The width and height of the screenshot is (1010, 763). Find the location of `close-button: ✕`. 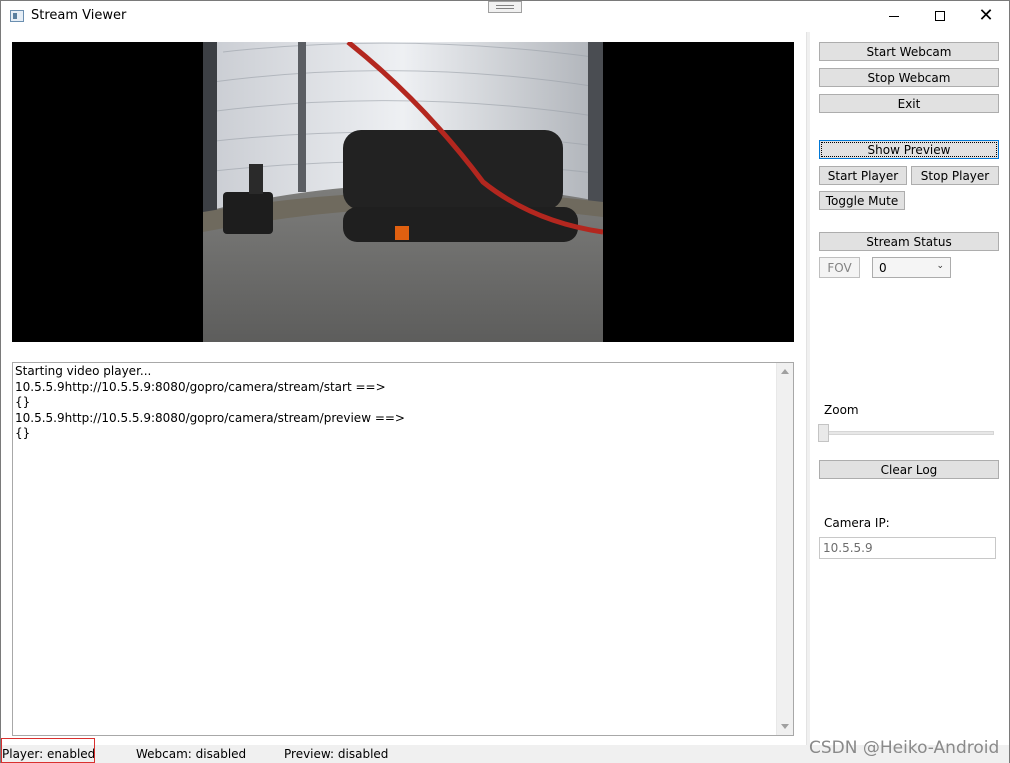

close-button: ✕ is located at coordinates (986, 16).